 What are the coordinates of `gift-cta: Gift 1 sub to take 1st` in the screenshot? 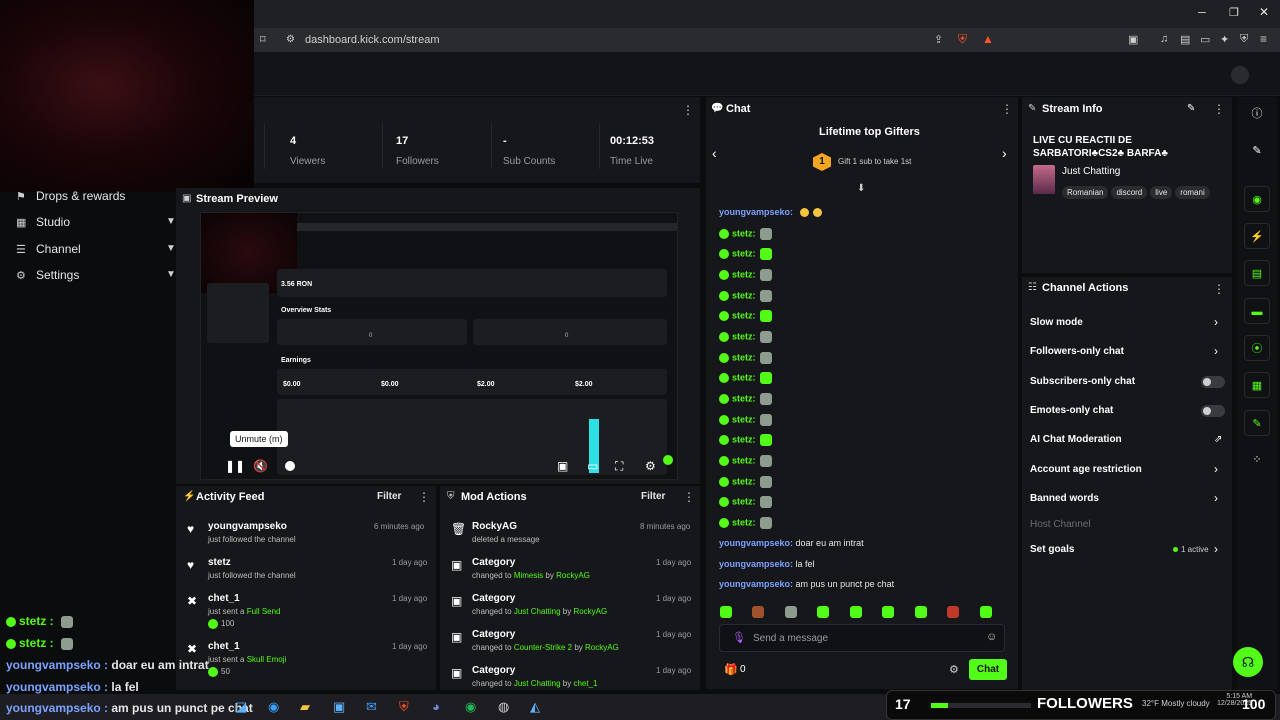 It's located at (874, 161).